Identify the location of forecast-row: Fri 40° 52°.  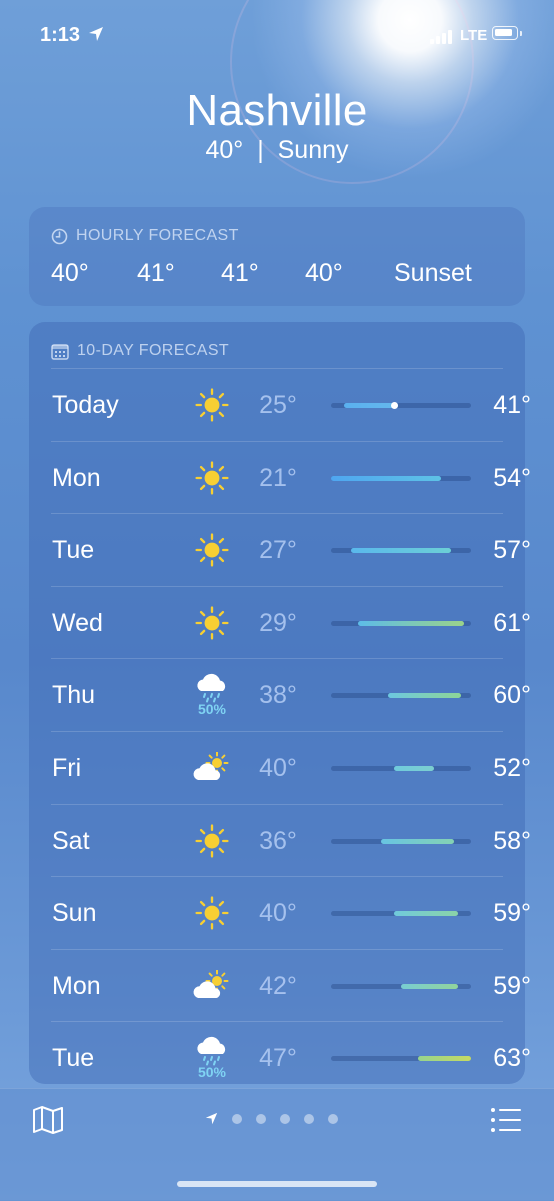
(291, 767).